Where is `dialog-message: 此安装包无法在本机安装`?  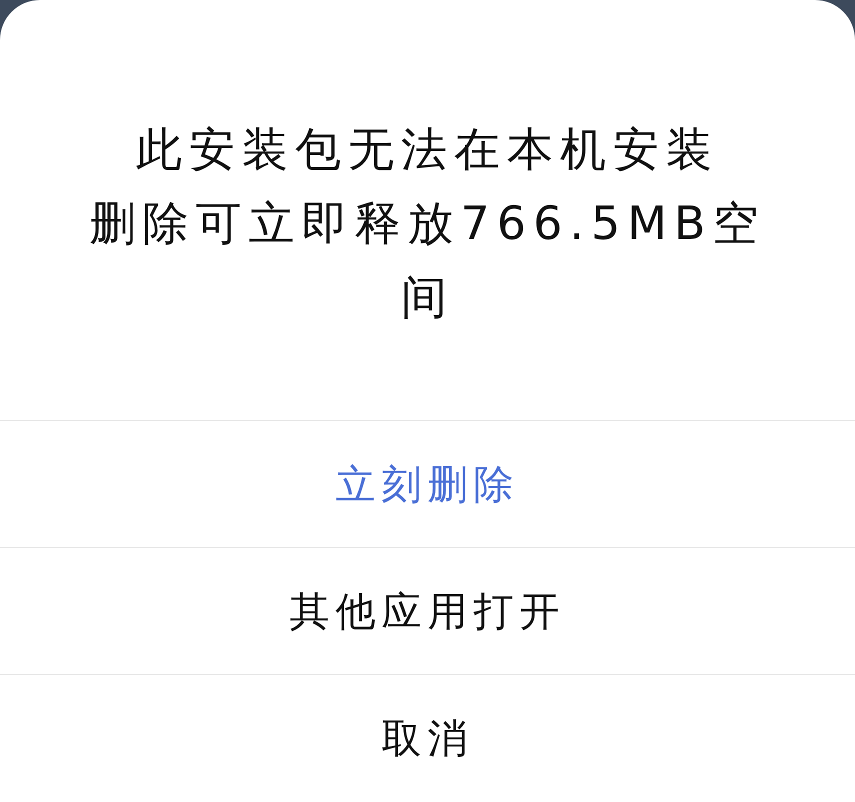 dialog-message: 此安装包无法在本机安装 is located at coordinates (427, 149).